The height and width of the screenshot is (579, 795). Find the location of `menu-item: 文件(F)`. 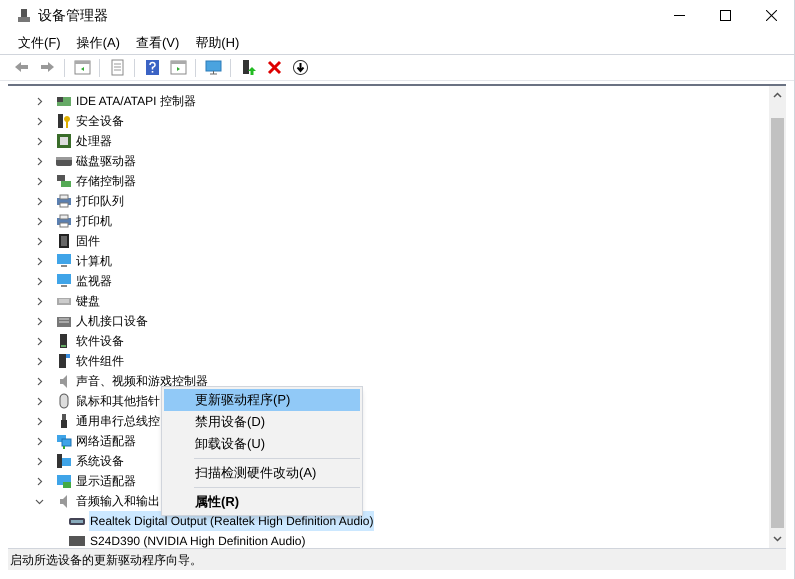

menu-item: 文件(F) is located at coordinates (39, 42).